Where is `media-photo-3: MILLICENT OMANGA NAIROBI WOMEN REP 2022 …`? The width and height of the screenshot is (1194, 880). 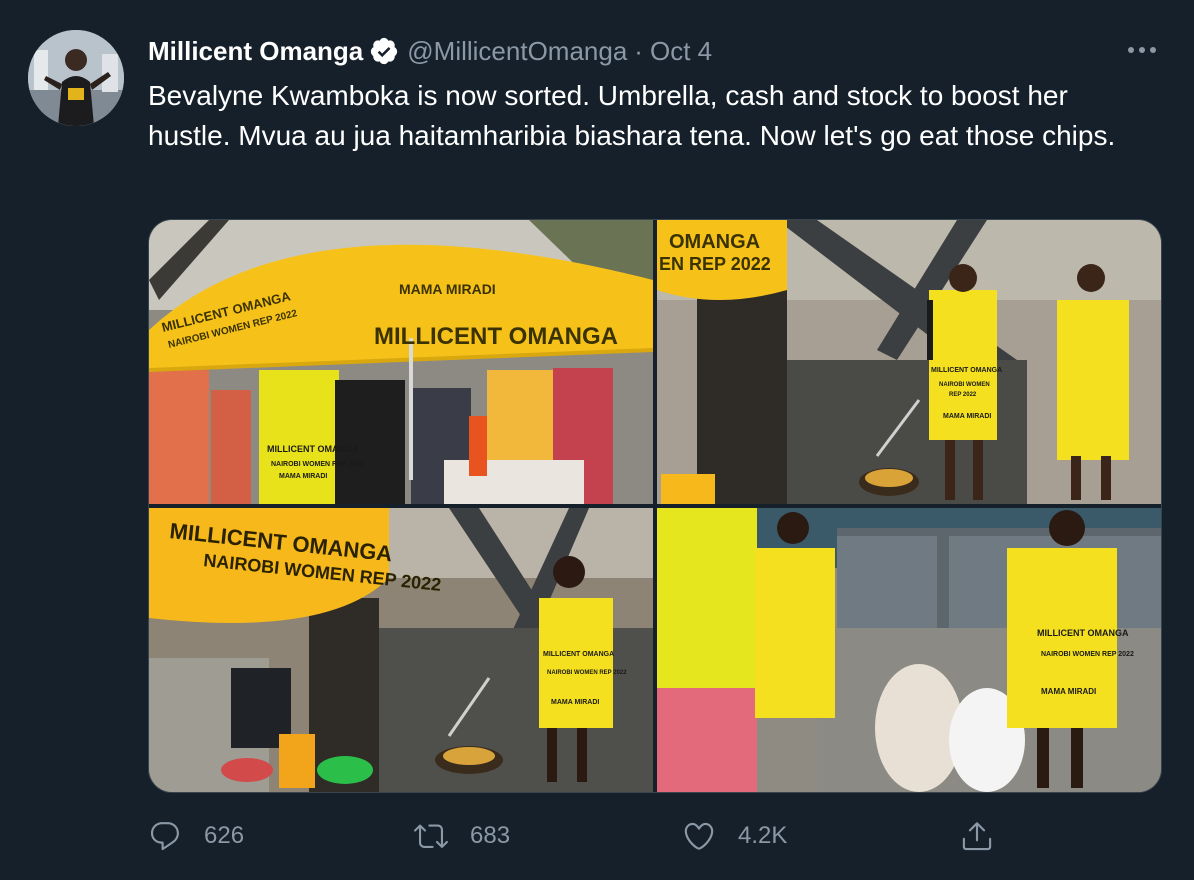 media-photo-3: MILLICENT OMANGA NAIROBI WOMEN REP 2022 … is located at coordinates (401, 650).